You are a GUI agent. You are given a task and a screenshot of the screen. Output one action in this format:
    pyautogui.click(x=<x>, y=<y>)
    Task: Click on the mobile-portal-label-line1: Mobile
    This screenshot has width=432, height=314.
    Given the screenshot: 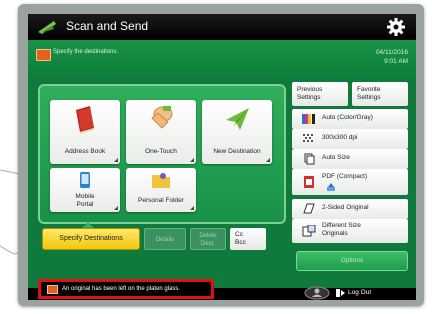 What is the action you would take?
    pyautogui.click(x=85, y=196)
    